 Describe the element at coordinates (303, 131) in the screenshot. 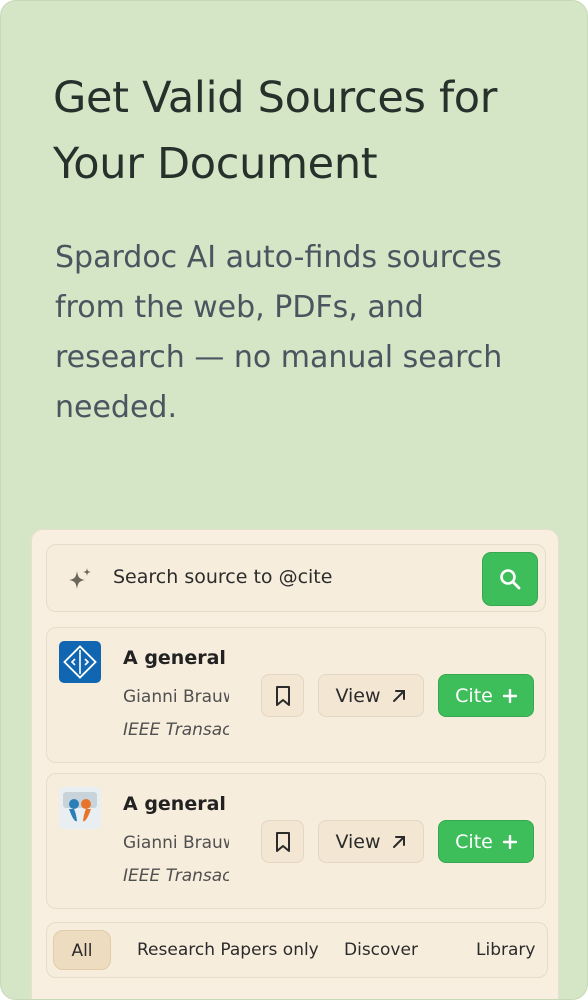

I see `page-title: Get Valid Sources for Your Document` at that location.